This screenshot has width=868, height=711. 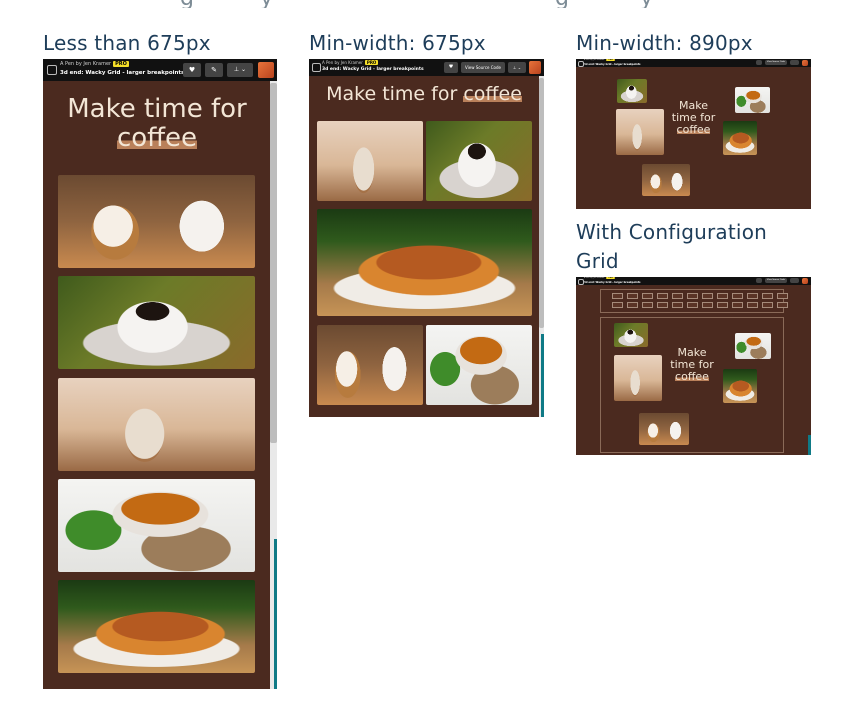 What do you see at coordinates (672, 232) in the screenshot?
I see `config-title-line1: With Configuration` at bounding box center [672, 232].